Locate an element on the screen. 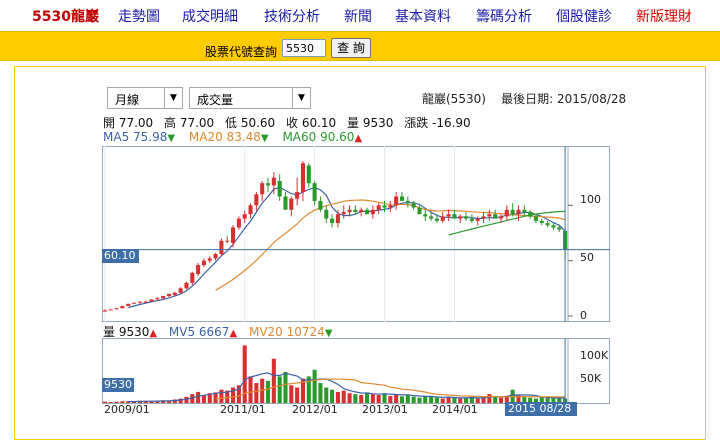 The height and width of the screenshot is (445, 720). nav-item-trade-detail: 成交明細 is located at coordinates (210, 16).